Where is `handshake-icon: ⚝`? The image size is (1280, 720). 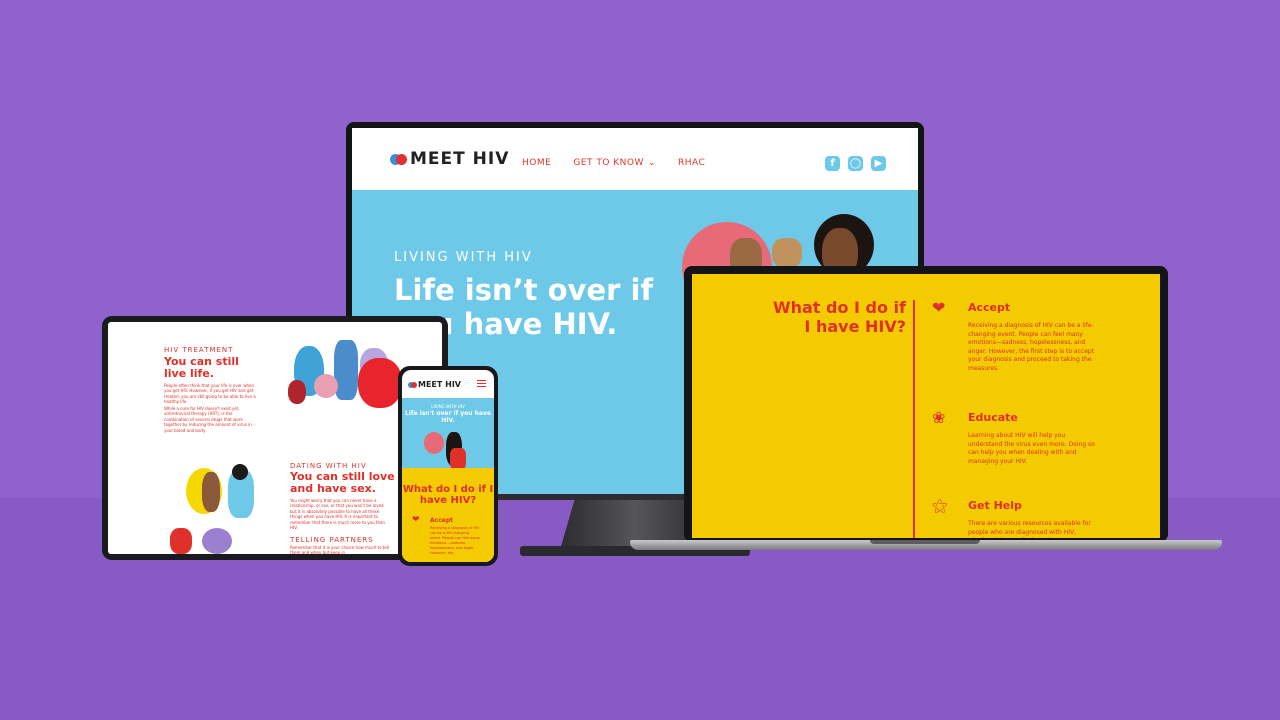 handshake-icon: ⚝ is located at coordinates (940, 505).